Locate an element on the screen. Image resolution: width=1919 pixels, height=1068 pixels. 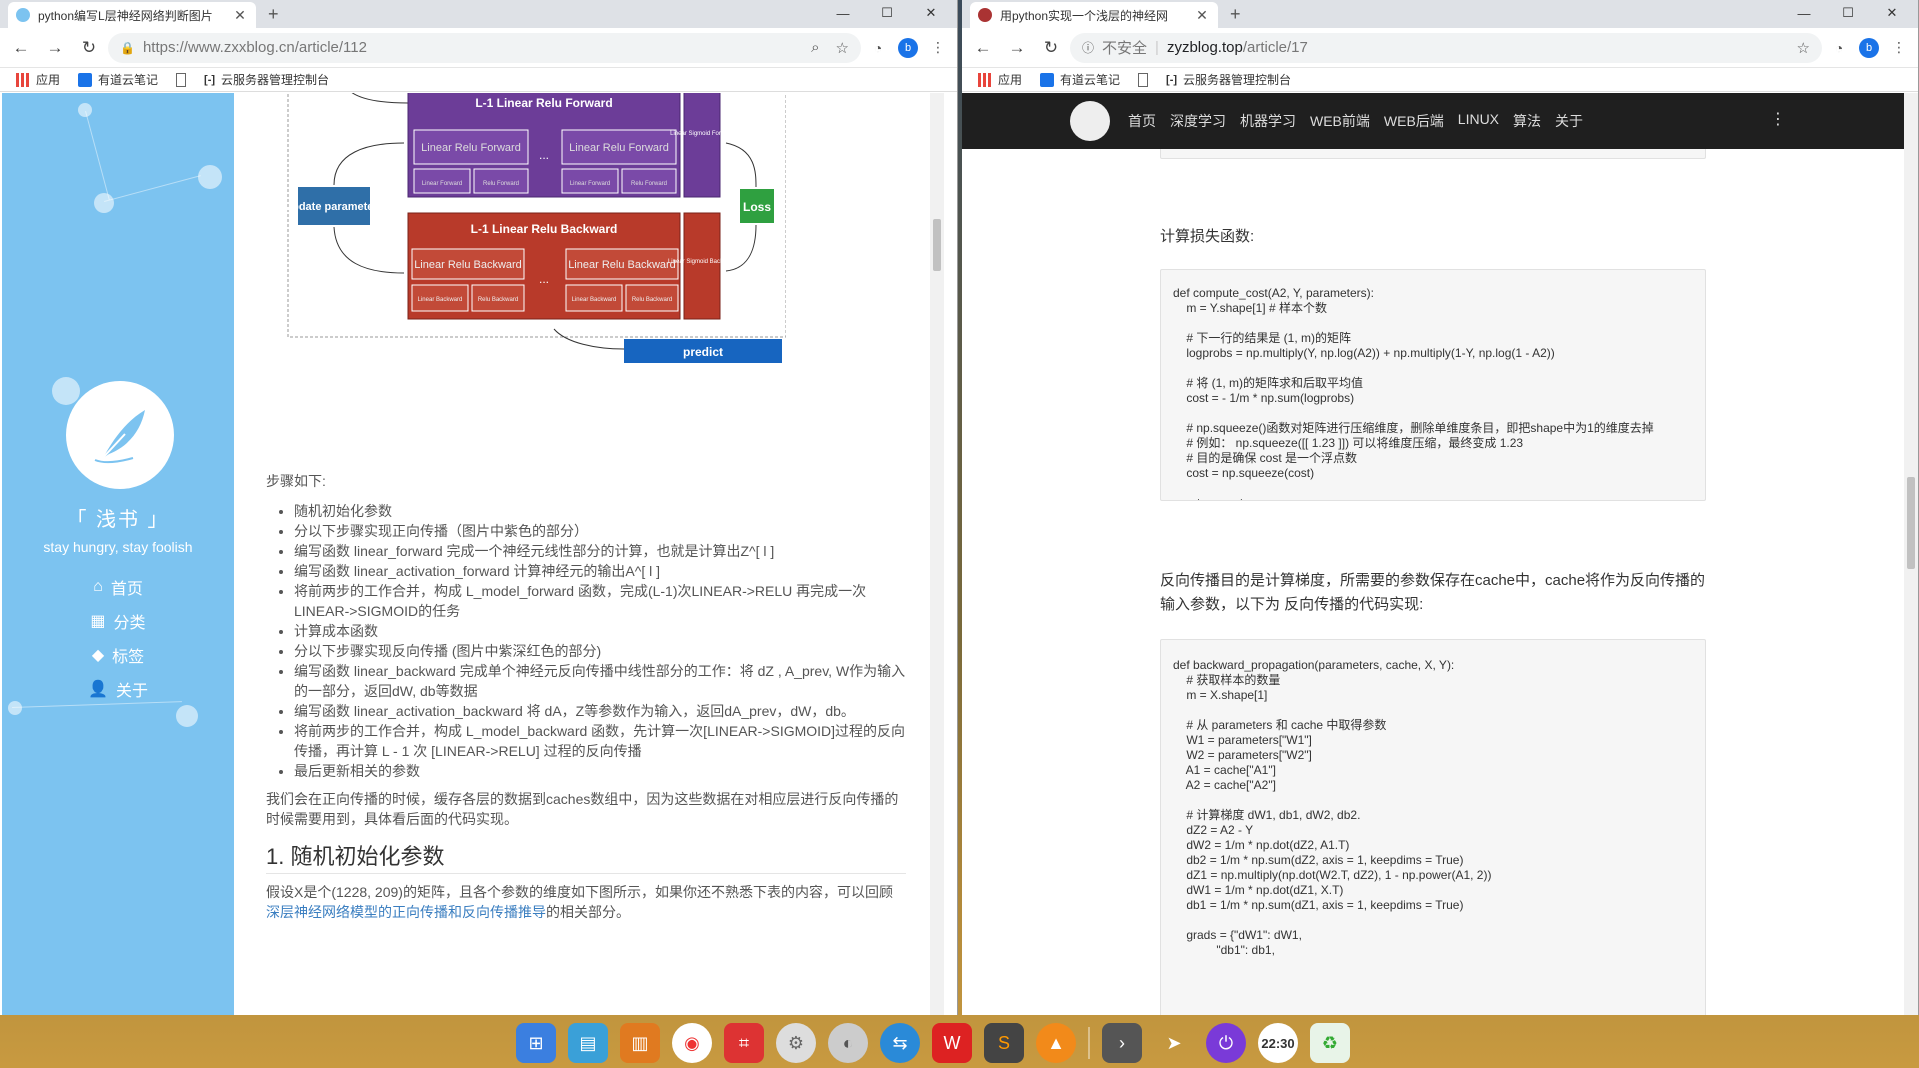
arrow is located at coordinates (369, 164).